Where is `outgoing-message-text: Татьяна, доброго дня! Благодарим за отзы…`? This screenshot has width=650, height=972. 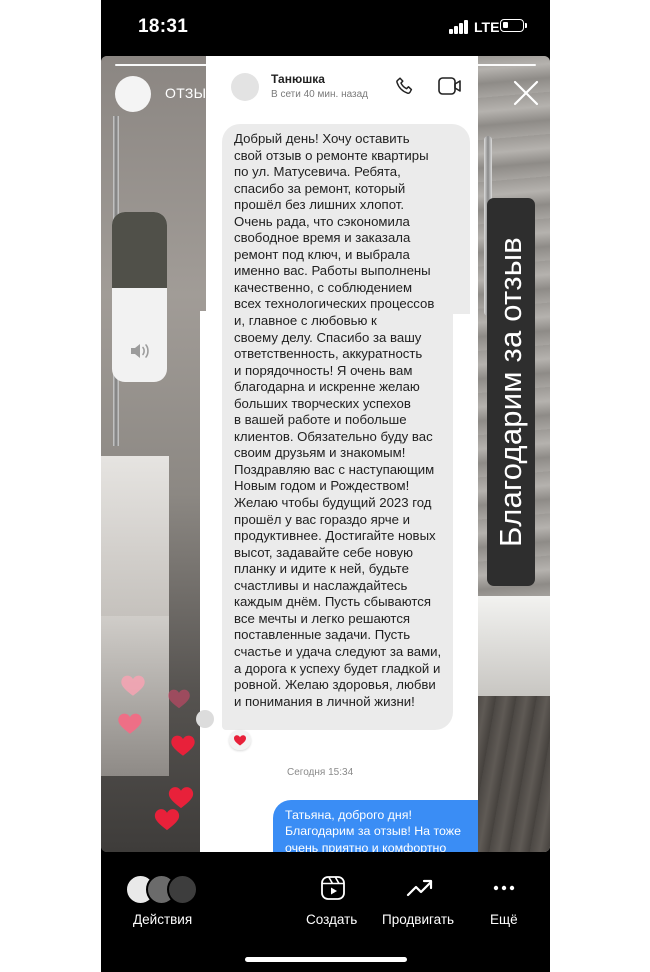 outgoing-message-text: Татьяна, доброго дня! Благодарим за отзы… is located at coordinates (373, 830).